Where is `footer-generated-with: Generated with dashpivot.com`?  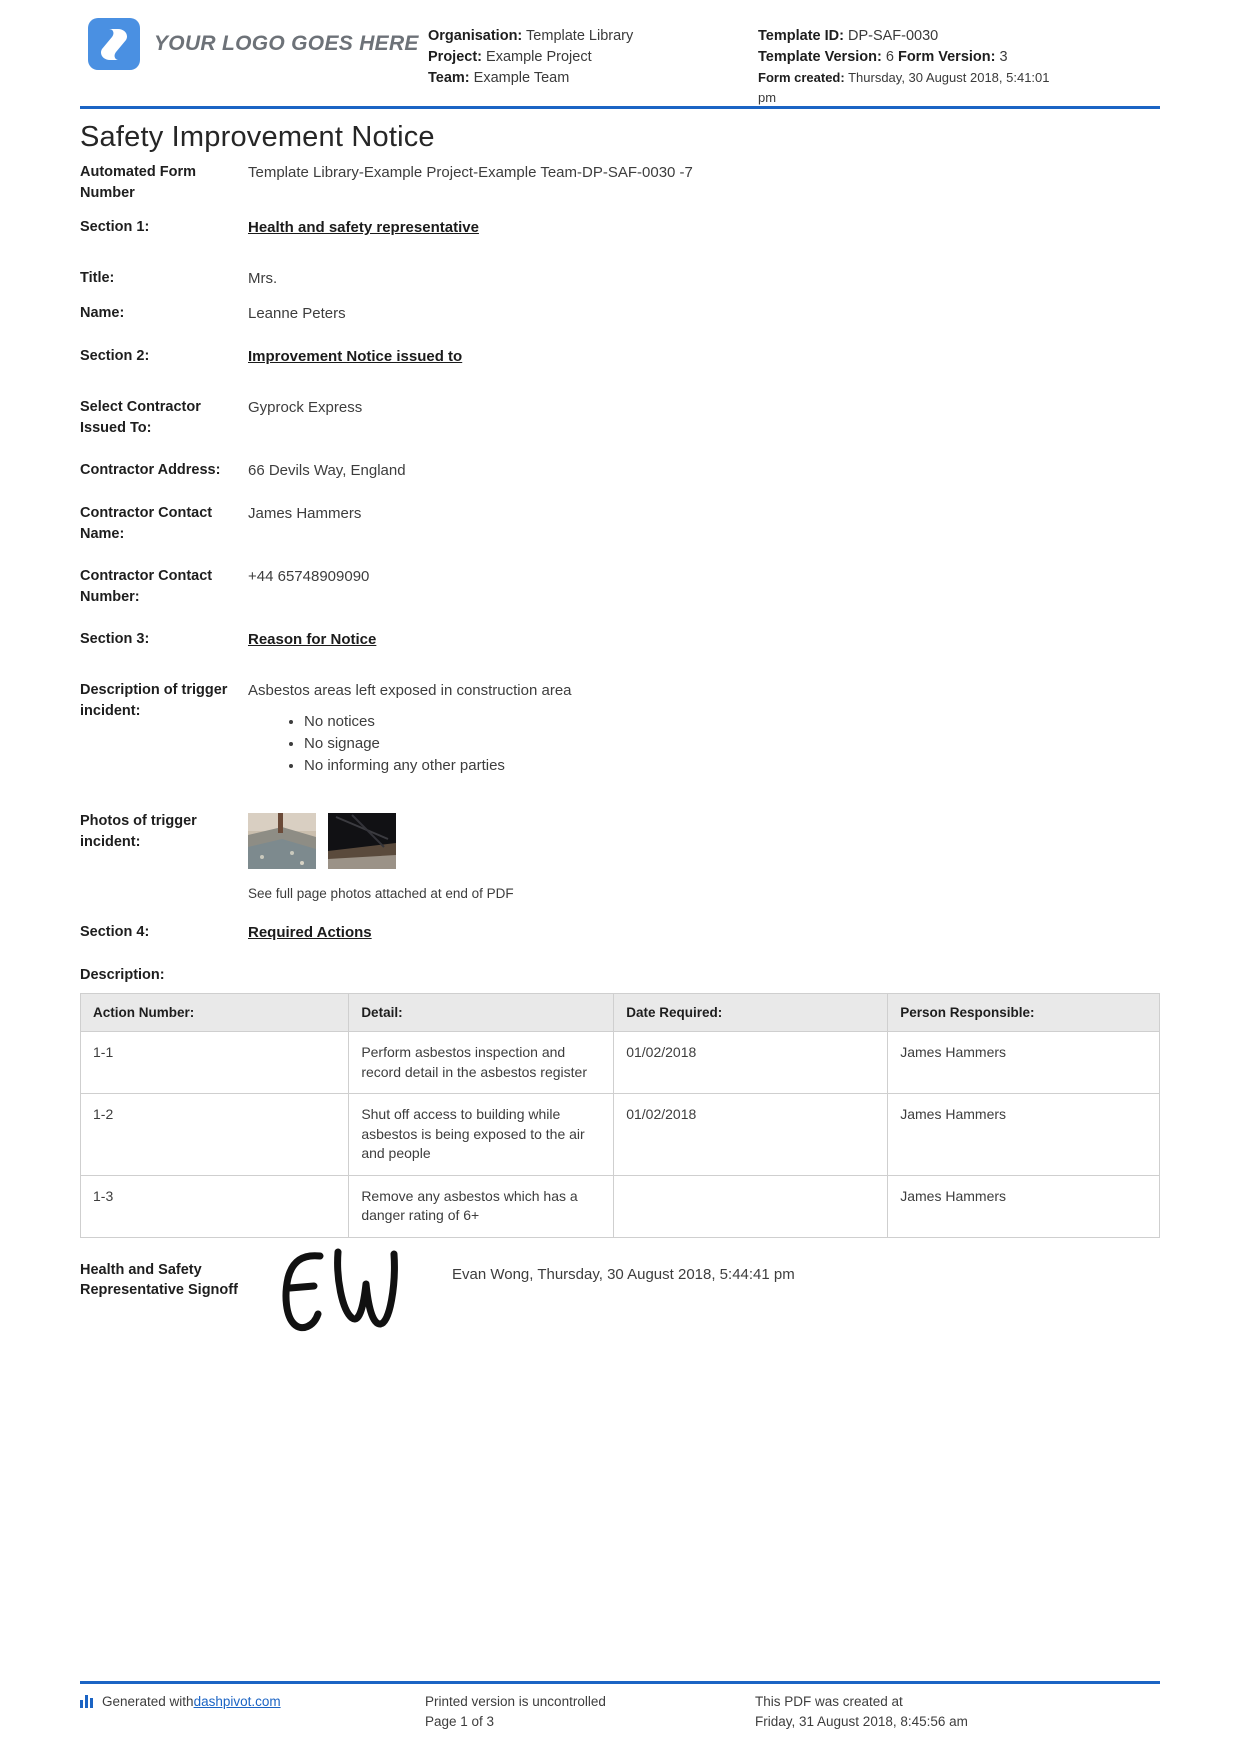 footer-generated-with: Generated with dashpivot.com is located at coordinates (252, 1712).